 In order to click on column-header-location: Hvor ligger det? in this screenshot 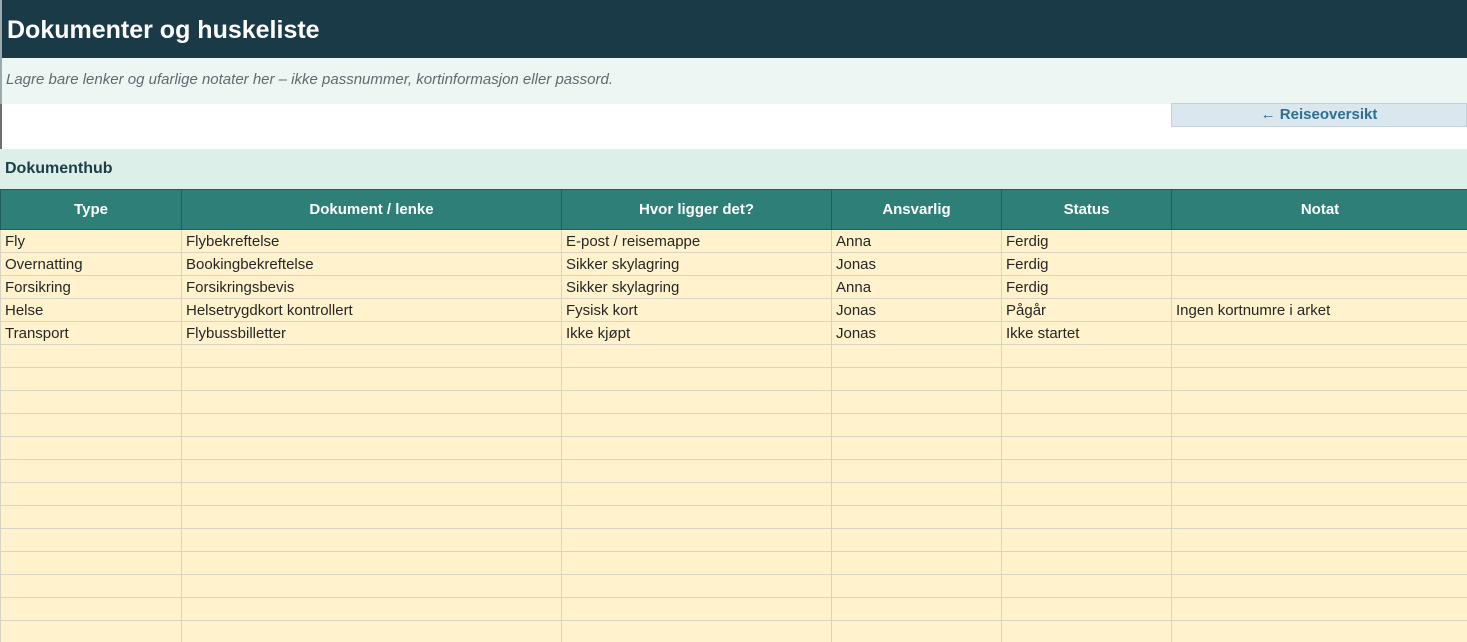, I will do `click(696, 209)`.